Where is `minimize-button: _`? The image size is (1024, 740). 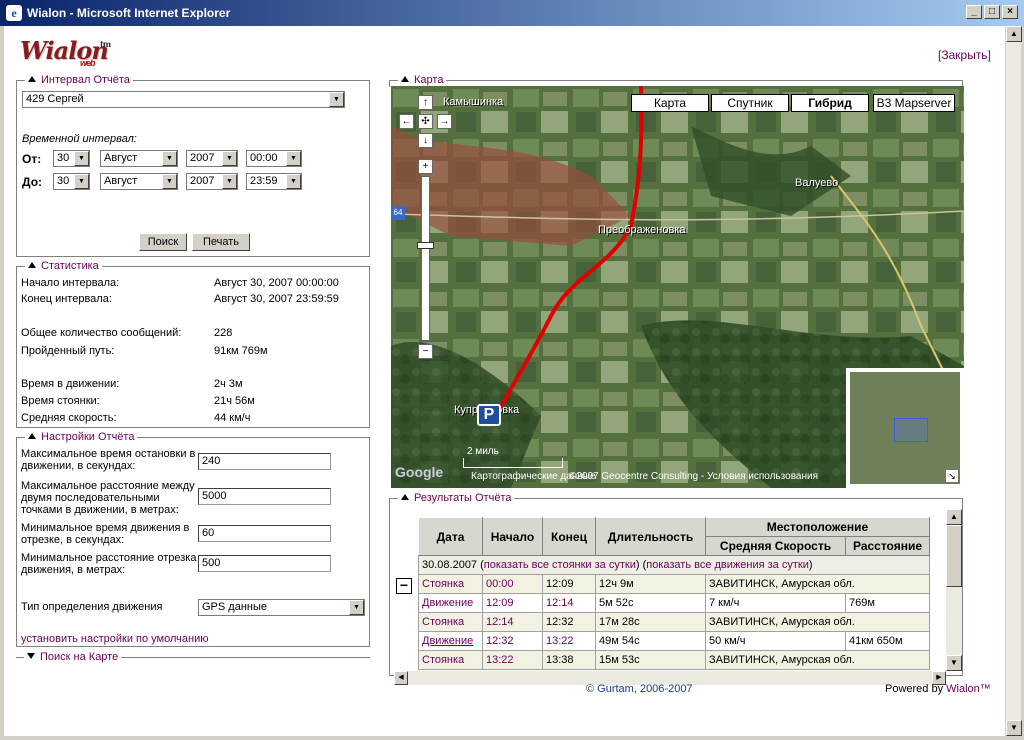 minimize-button: _ is located at coordinates (974, 12).